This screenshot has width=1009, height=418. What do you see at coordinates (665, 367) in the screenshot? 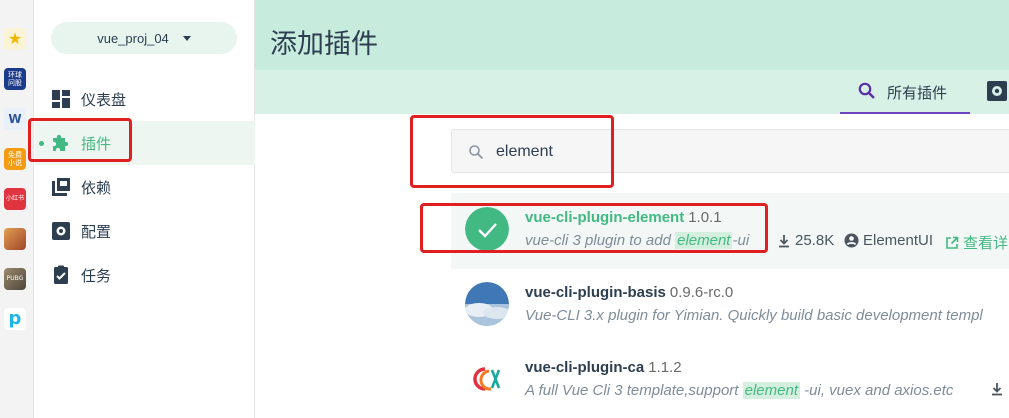
I see `plugin-version: 1.1.2` at bounding box center [665, 367].